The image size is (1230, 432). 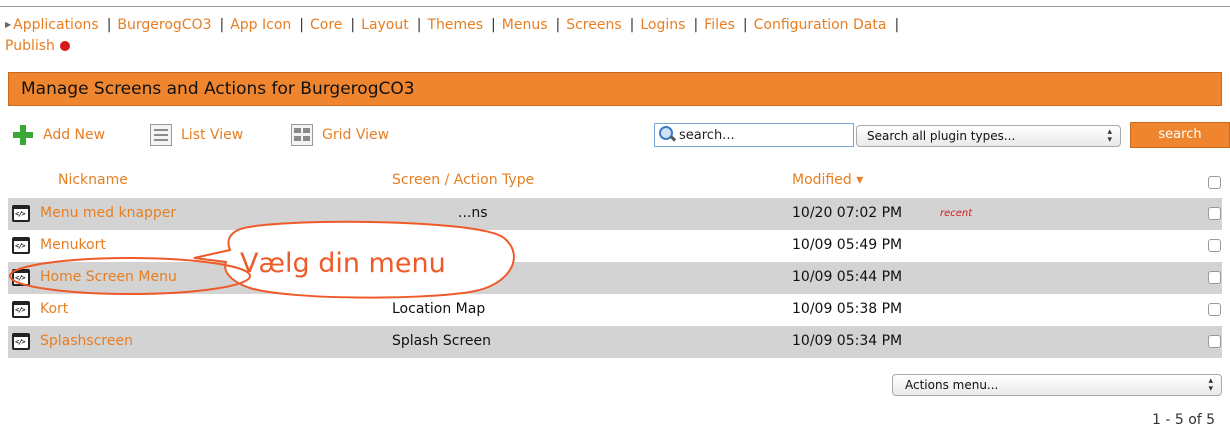 I want to click on highlight-ring, so click(x=130, y=276).